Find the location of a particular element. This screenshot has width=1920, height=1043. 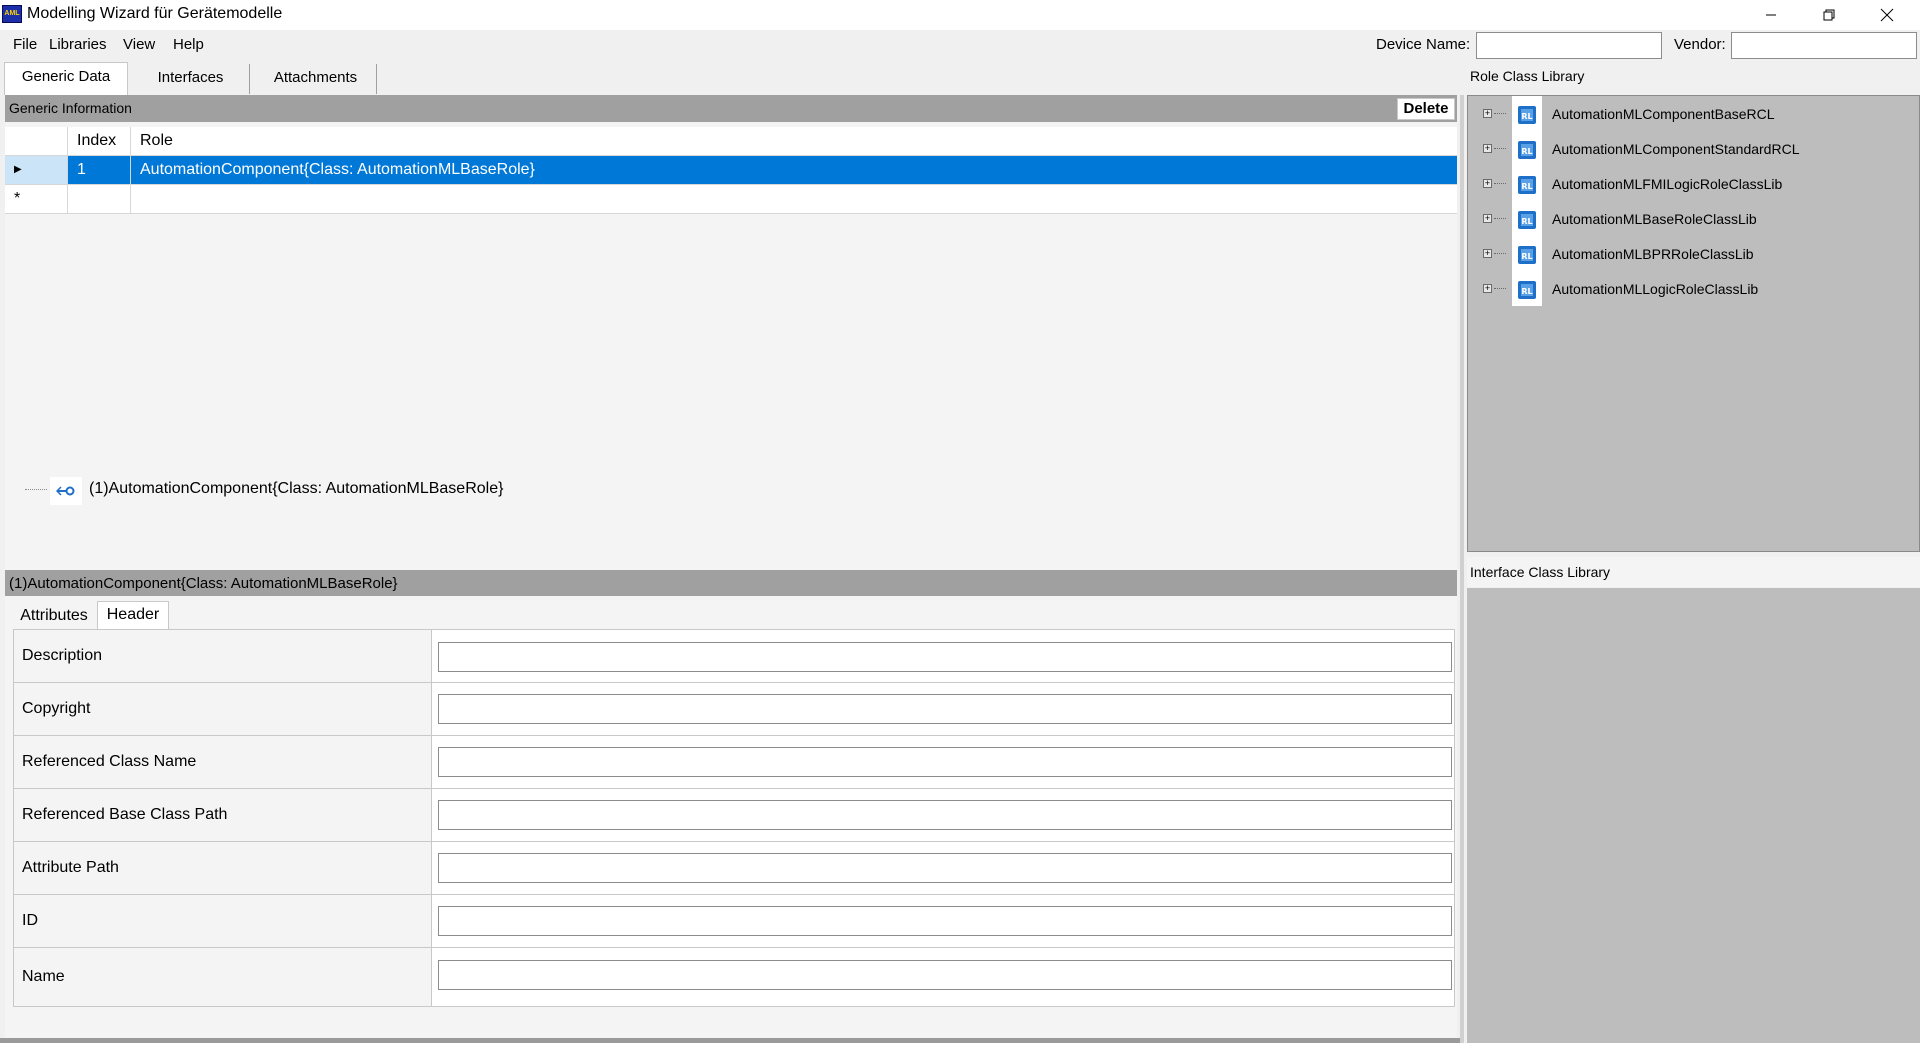

name-label: Name is located at coordinates (223, 977).